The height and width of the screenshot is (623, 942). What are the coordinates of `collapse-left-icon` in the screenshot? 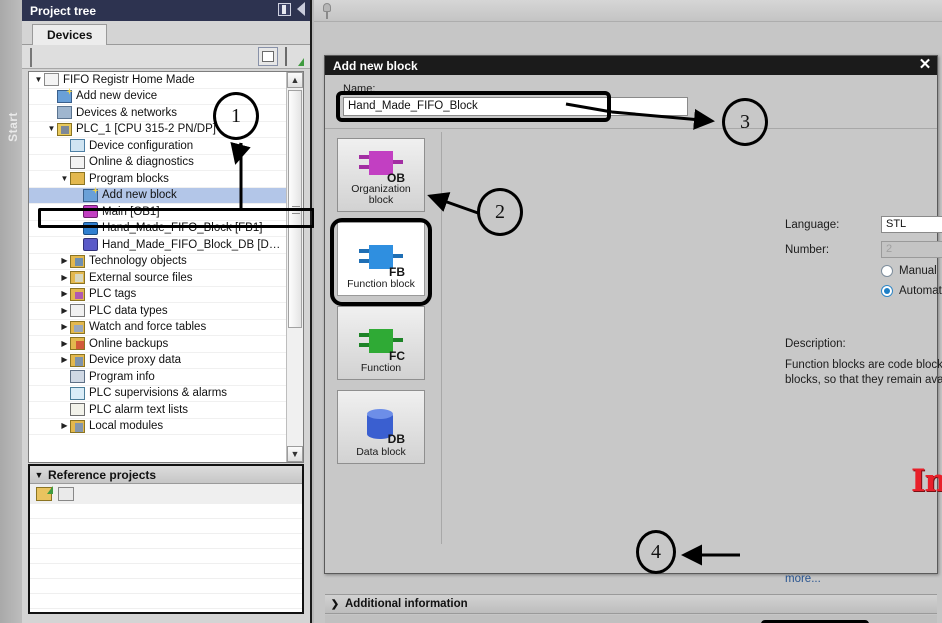 It's located at (301, 9).